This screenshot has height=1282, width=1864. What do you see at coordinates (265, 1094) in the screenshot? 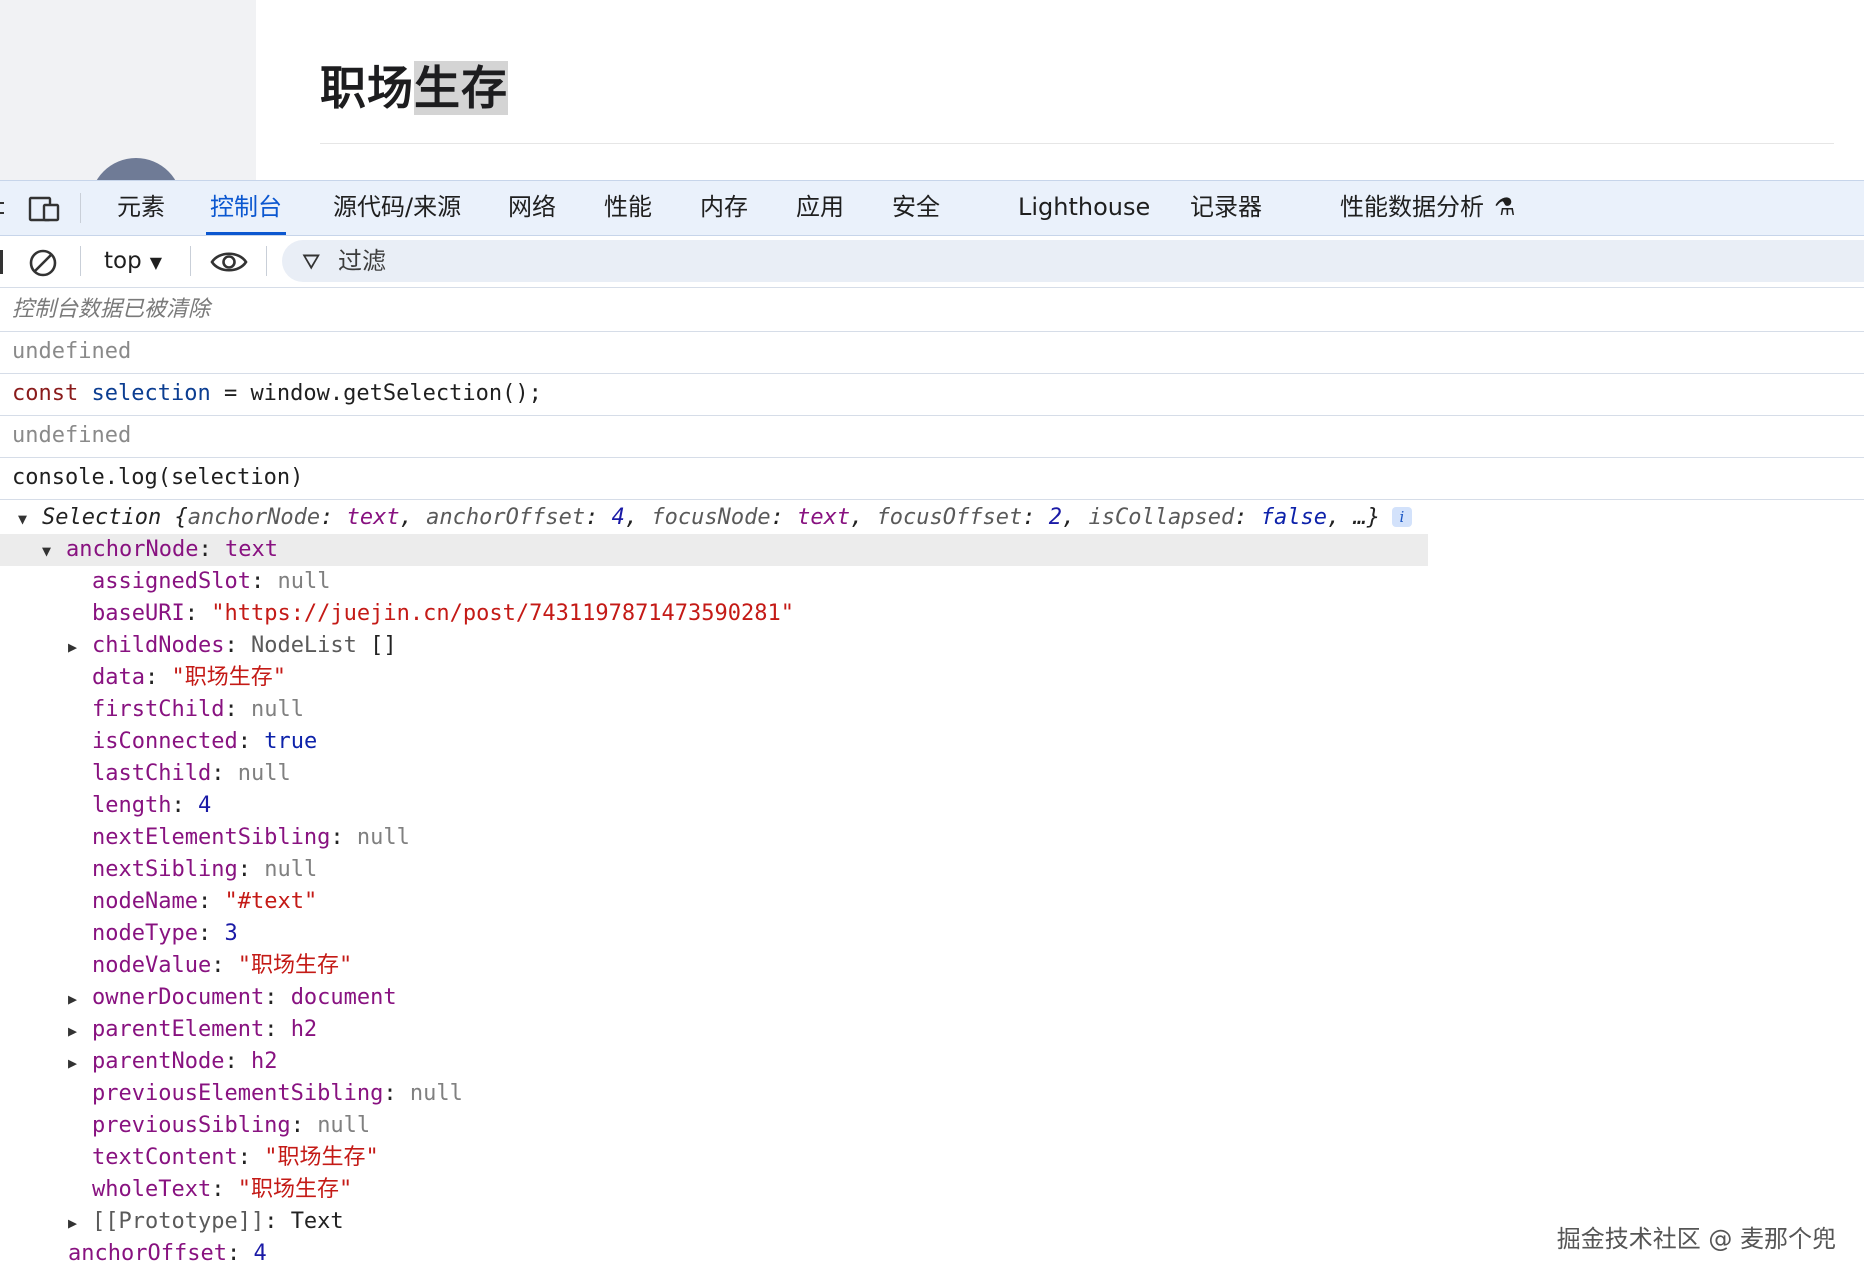
I see `tree-row: previousElementSibling: null` at bounding box center [265, 1094].